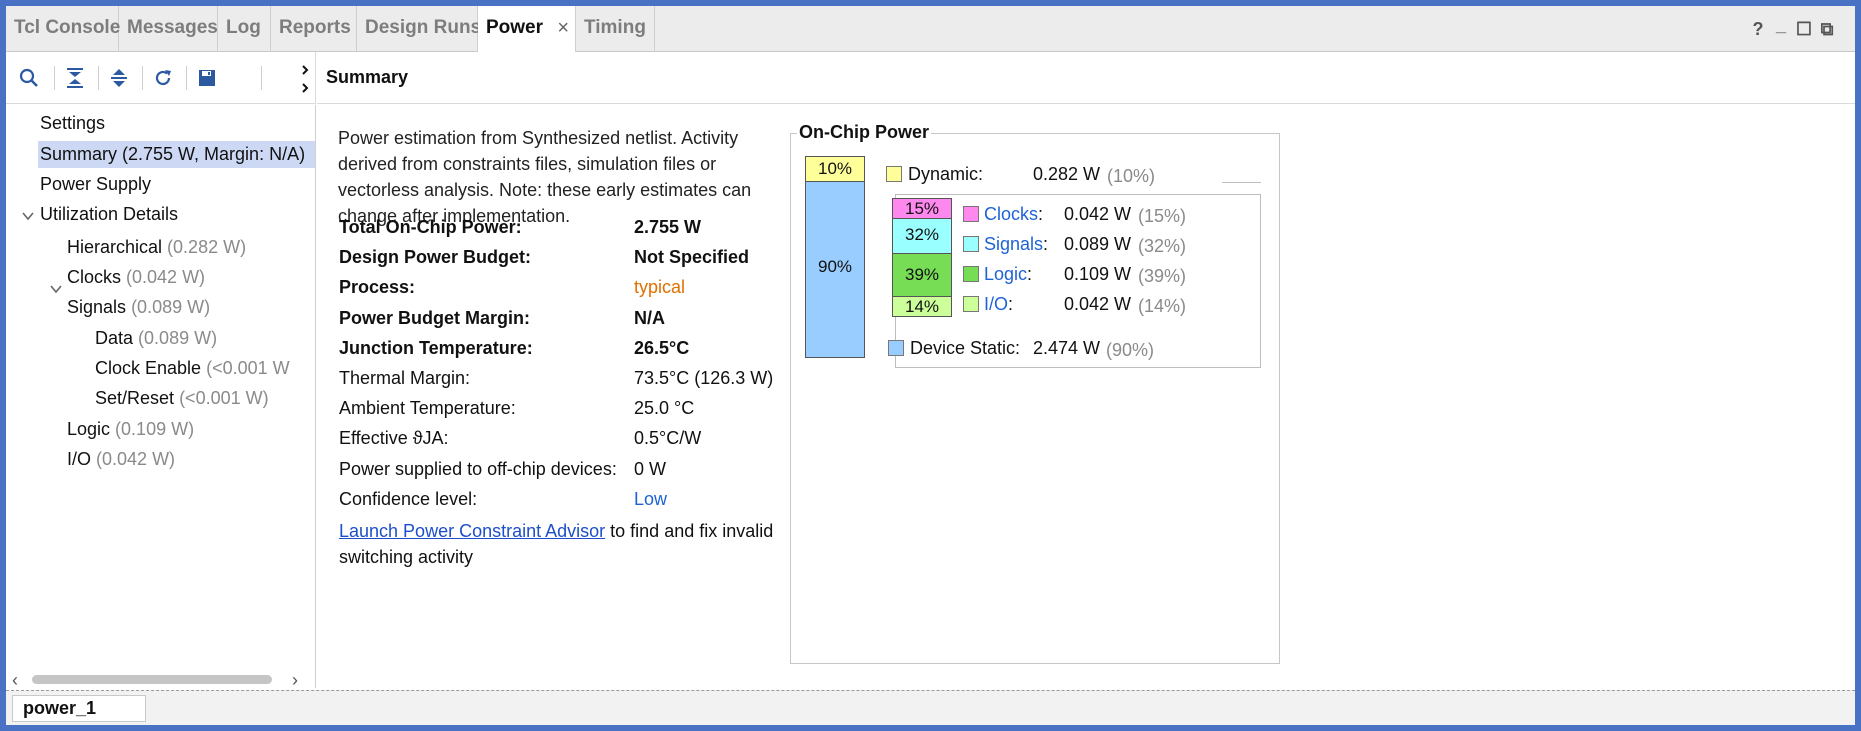  Describe the element at coordinates (427, 408) in the screenshot. I see `property-label: Ambient Temperature:` at that location.